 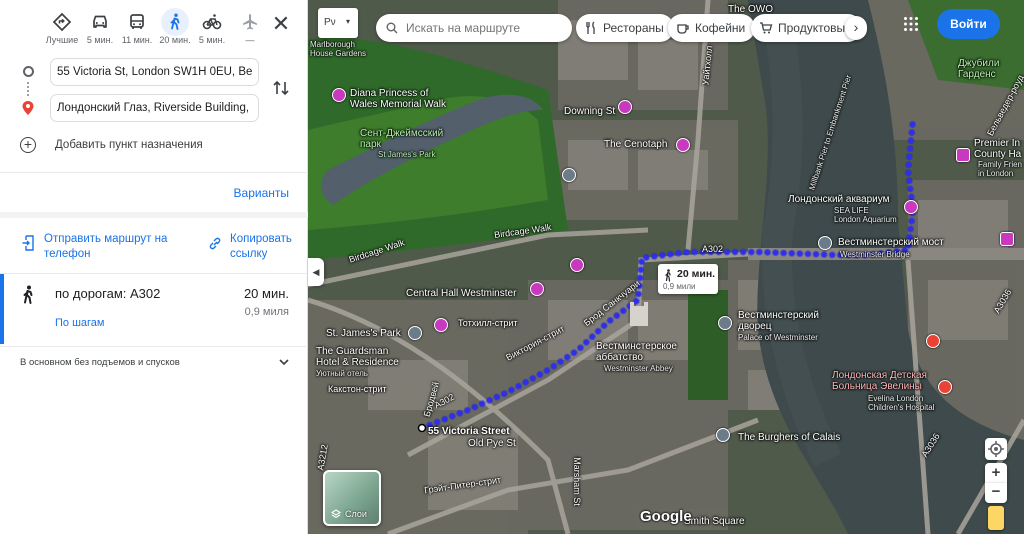 What do you see at coordinates (625, 107) in the screenshot?
I see `downing-st-poi-icon` at bounding box center [625, 107].